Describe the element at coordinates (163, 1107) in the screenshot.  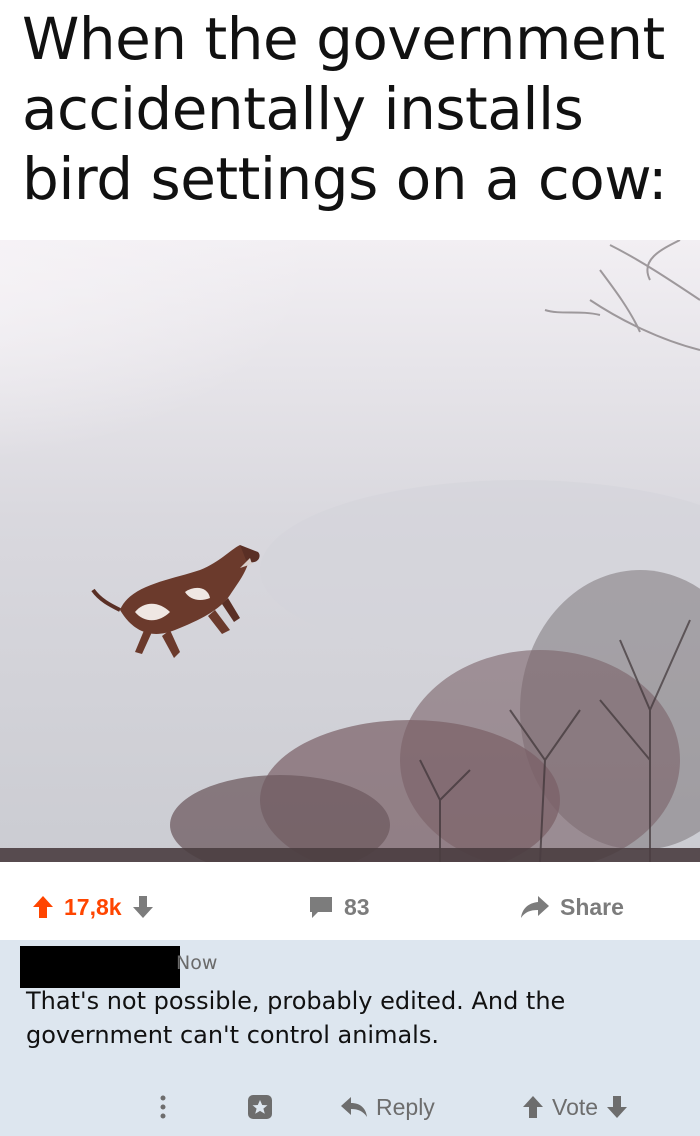
I see `more-options-icon` at that location.